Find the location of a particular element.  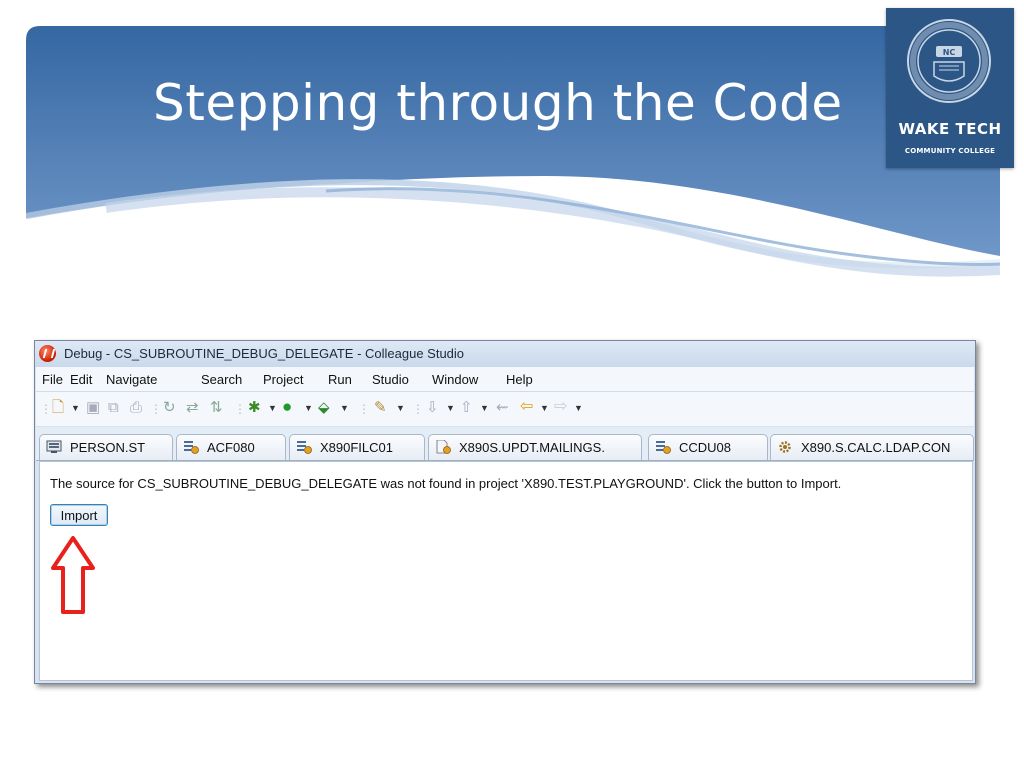

screen-icon is located at coordinates (54, 446).